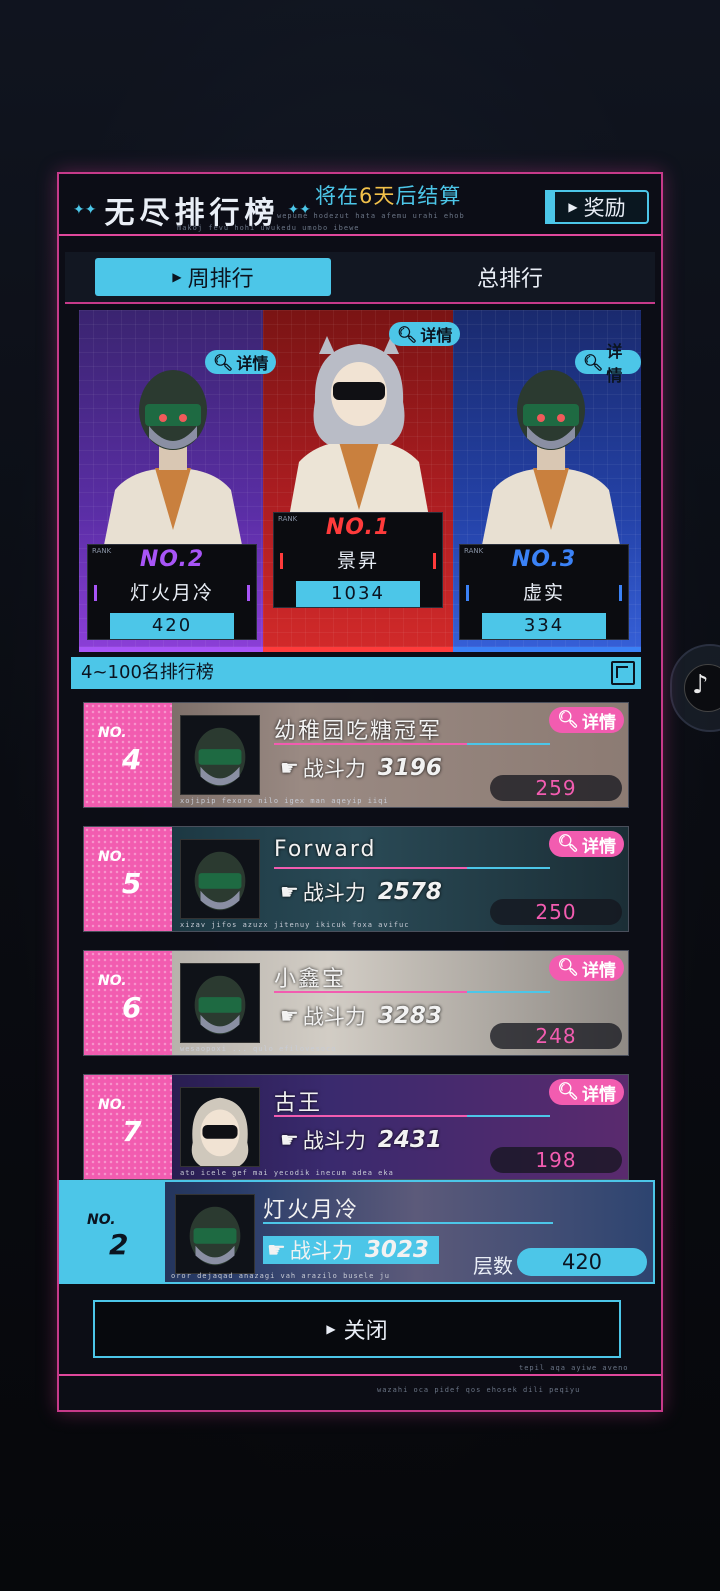 The image size is (720, 1591). I want to click on sparkle-icon: ✦✦, so click(85, 210).